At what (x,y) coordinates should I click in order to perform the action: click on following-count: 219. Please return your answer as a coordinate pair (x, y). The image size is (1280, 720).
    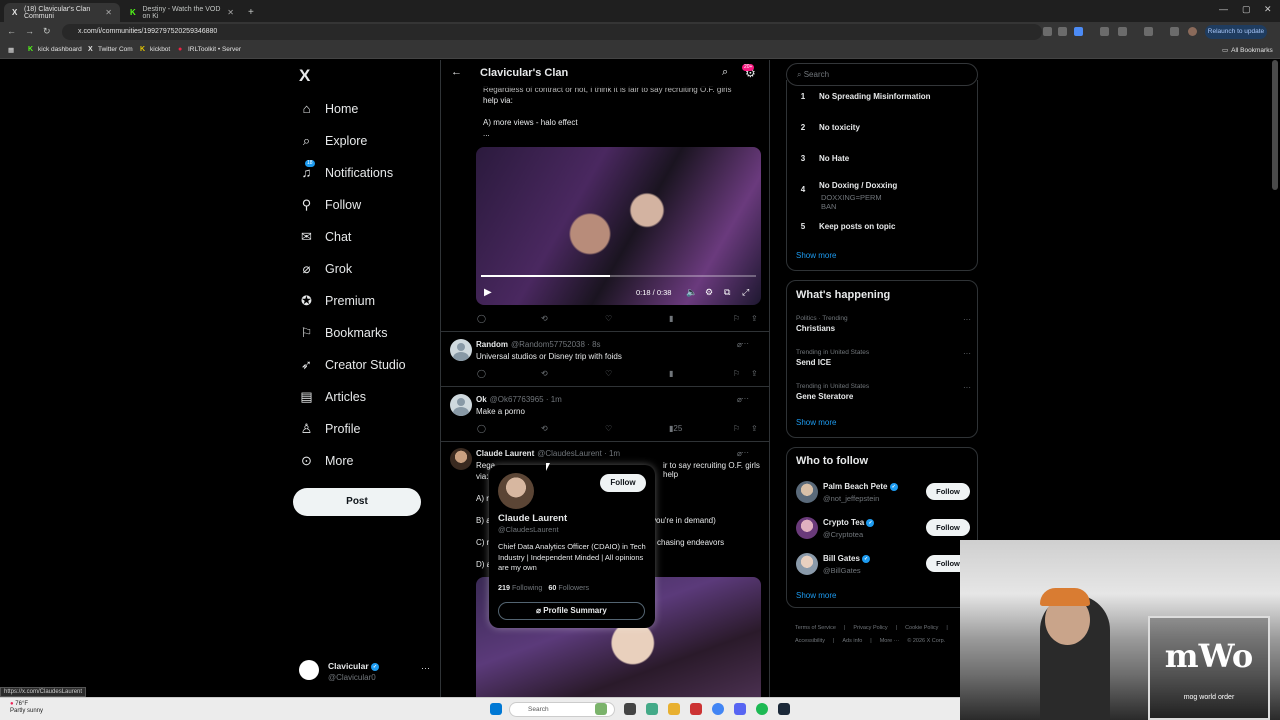
    Looking at the image, I should click on (504, 587).